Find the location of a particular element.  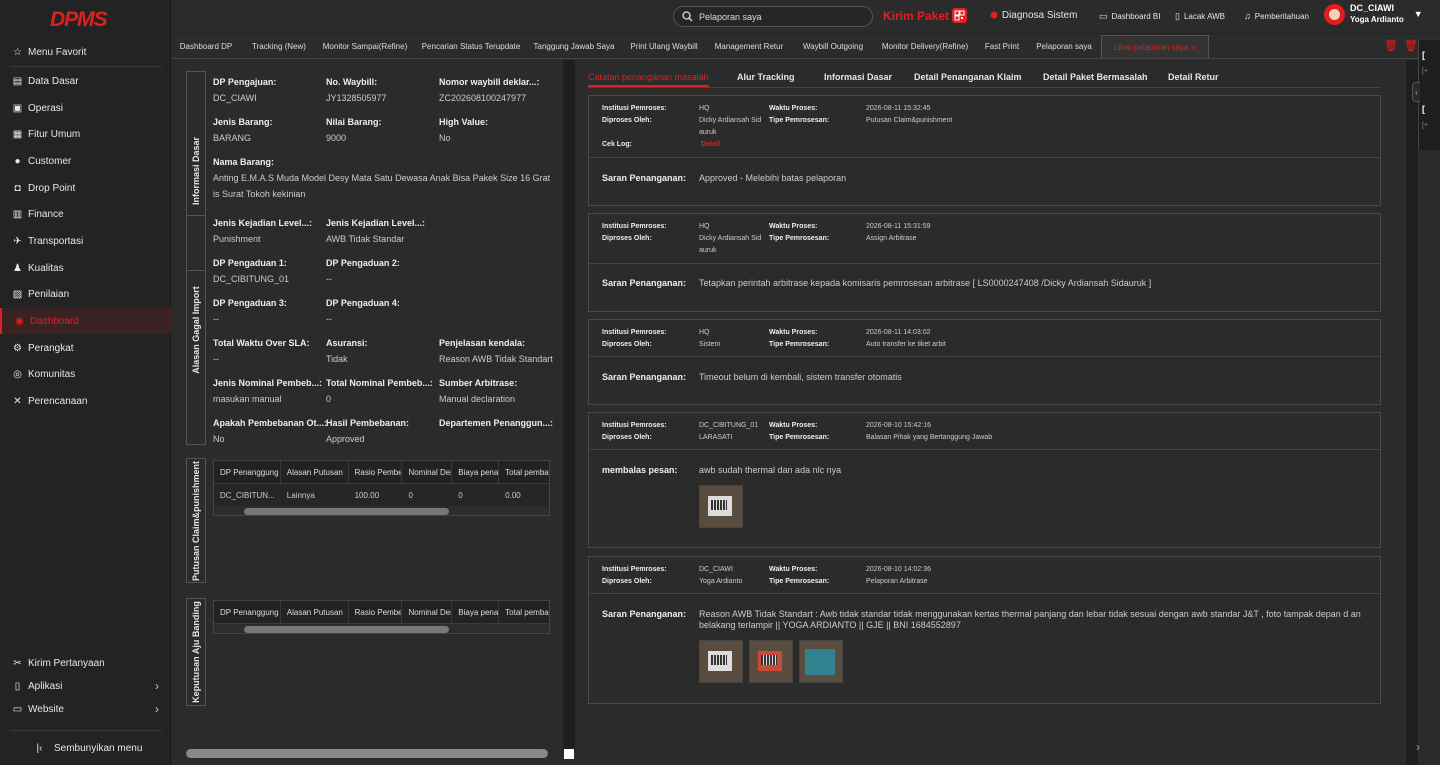

tab-waybill-outgoing: Waybill Outgoing is located at coordinates (833, 46).